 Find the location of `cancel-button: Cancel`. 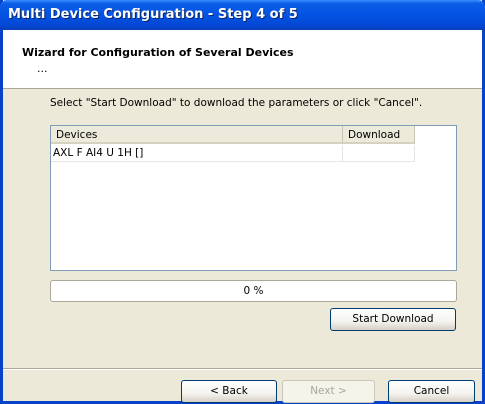

cancel-button: Cancel is located at coordinates (431, 391).